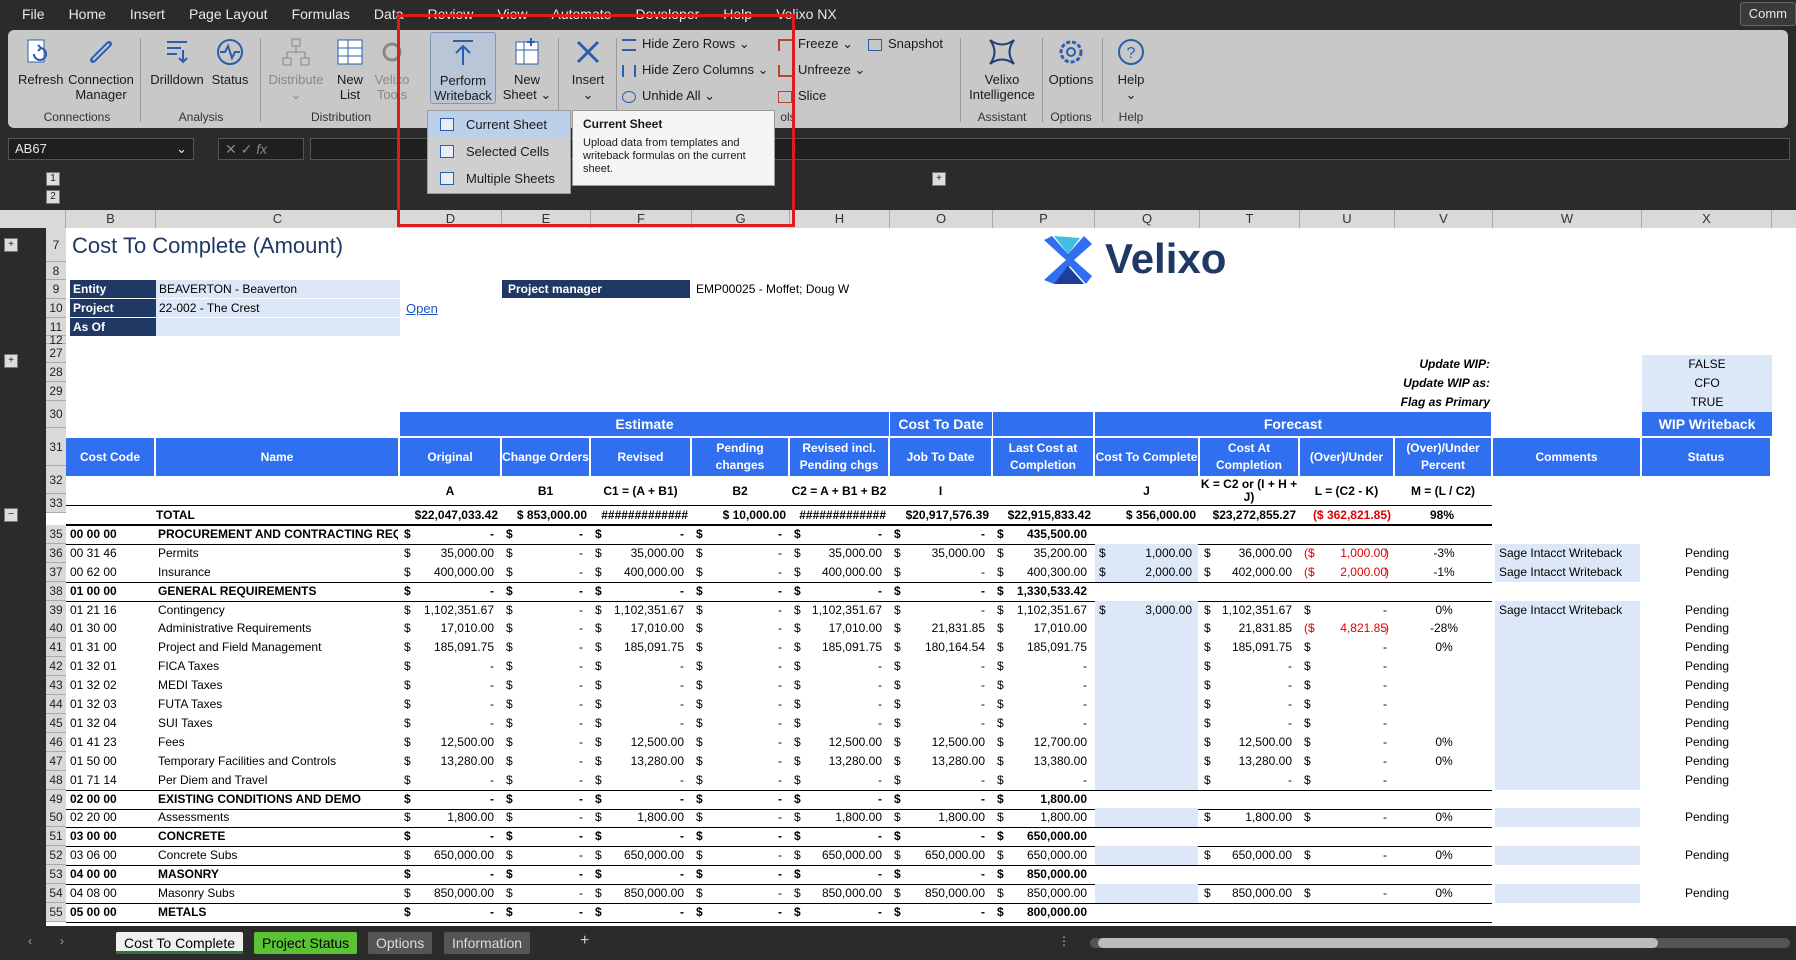  Describe the element at coordinates (905, 43) in the screenshot. I see `snapshot-button: Snapshot` at that location.